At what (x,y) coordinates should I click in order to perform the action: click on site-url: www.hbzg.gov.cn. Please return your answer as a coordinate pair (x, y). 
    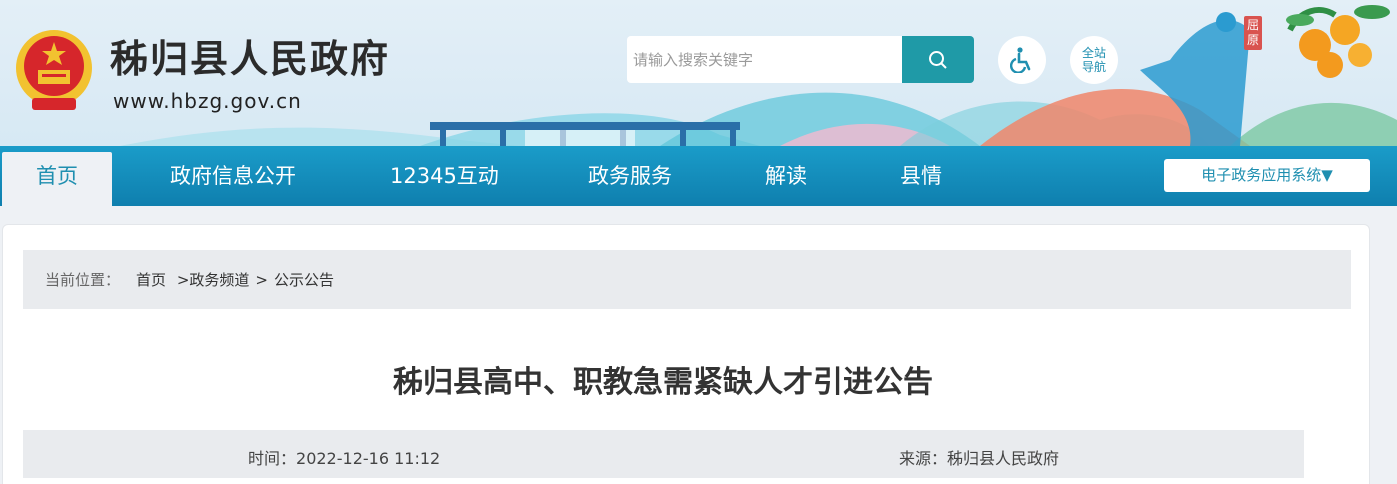
    Looking at the image, I should click on (207, 101).